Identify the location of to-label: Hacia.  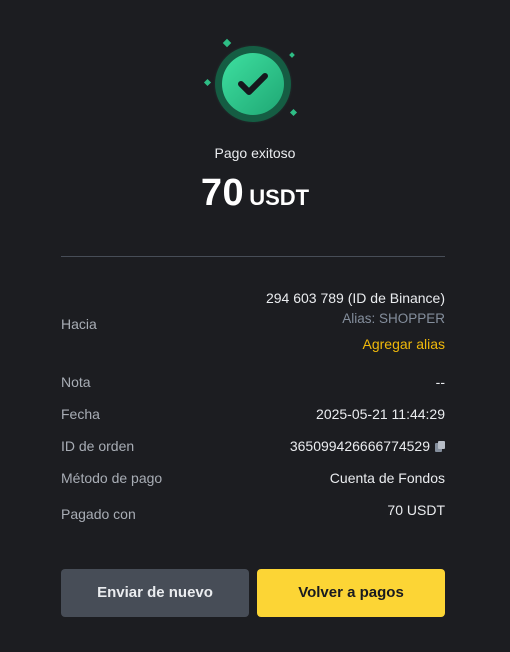
(79, 324).